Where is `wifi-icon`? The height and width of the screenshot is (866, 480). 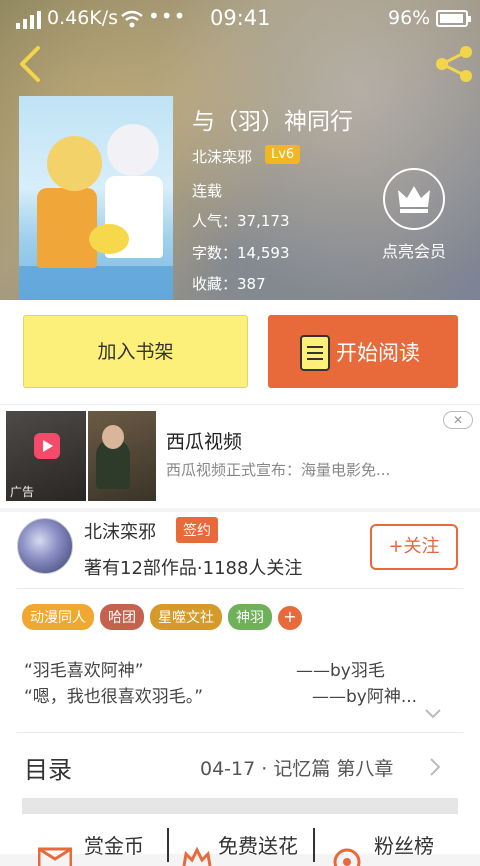
wifi-icon is located at coordinates (132, 19).